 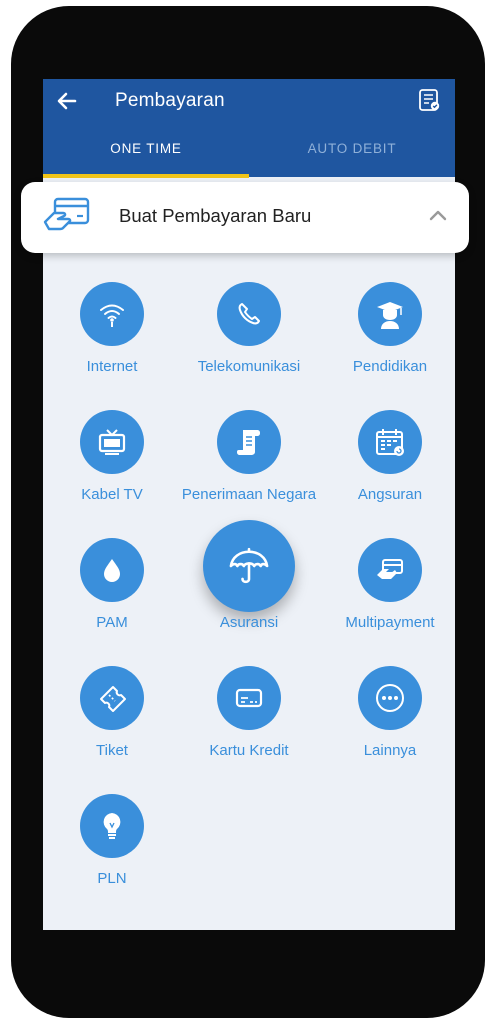 What do you see at coordinates (390, 698) in the screenshot?
I see `more-icon` at bounding box center [390, 698].